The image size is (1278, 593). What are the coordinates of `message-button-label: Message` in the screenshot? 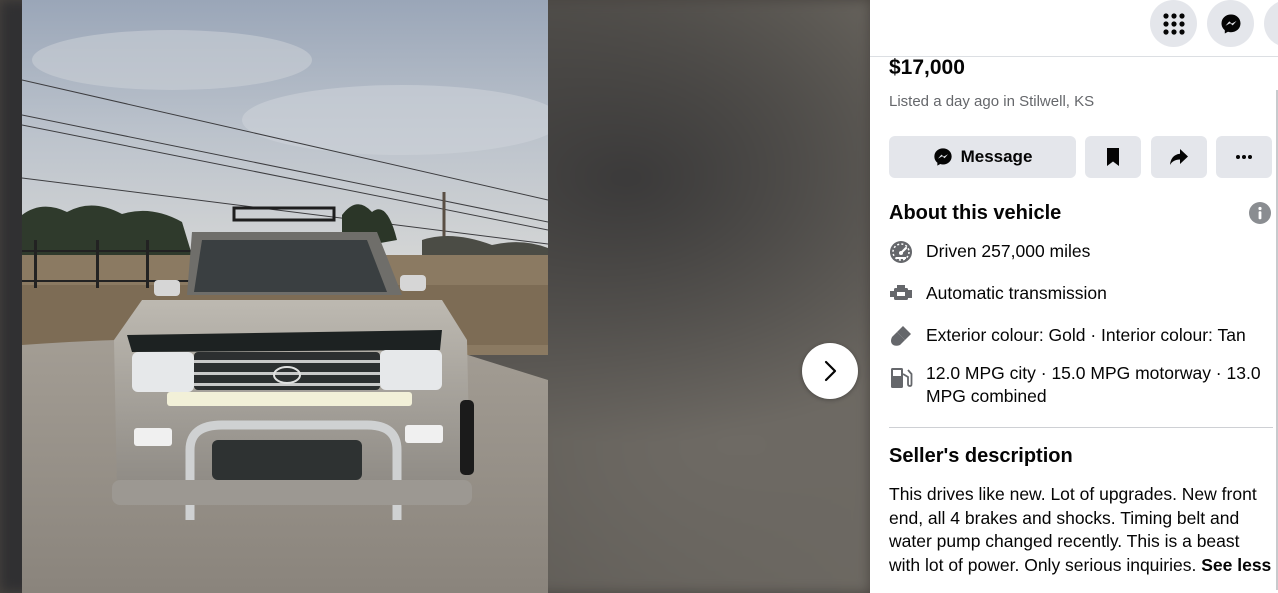 It's located at (996, 156).